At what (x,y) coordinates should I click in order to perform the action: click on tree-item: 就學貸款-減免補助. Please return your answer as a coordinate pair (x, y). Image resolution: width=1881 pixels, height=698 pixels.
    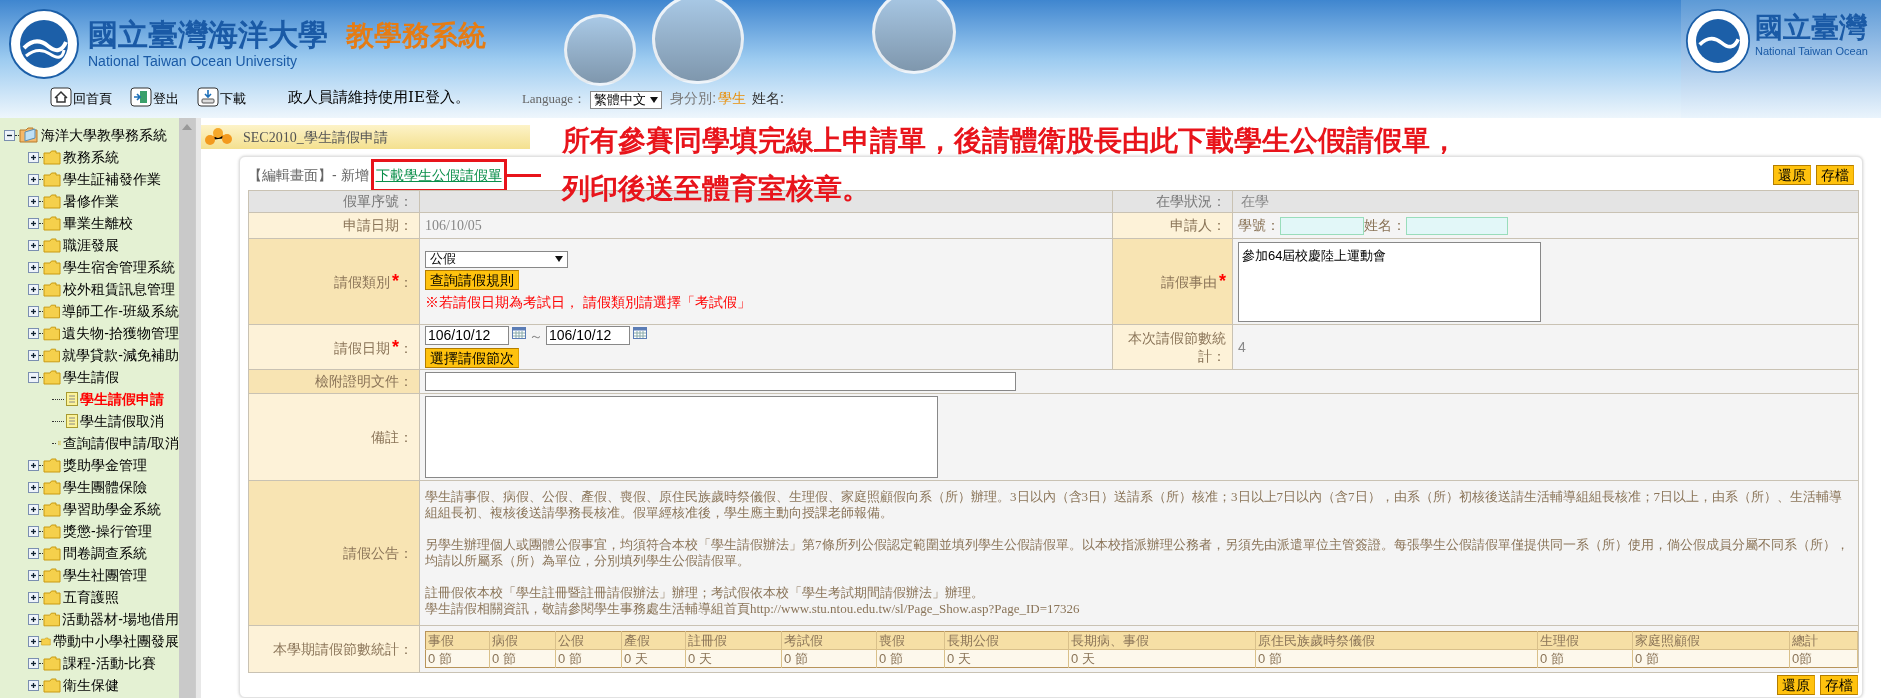
    Looking at the image, I should click on (120, 355).